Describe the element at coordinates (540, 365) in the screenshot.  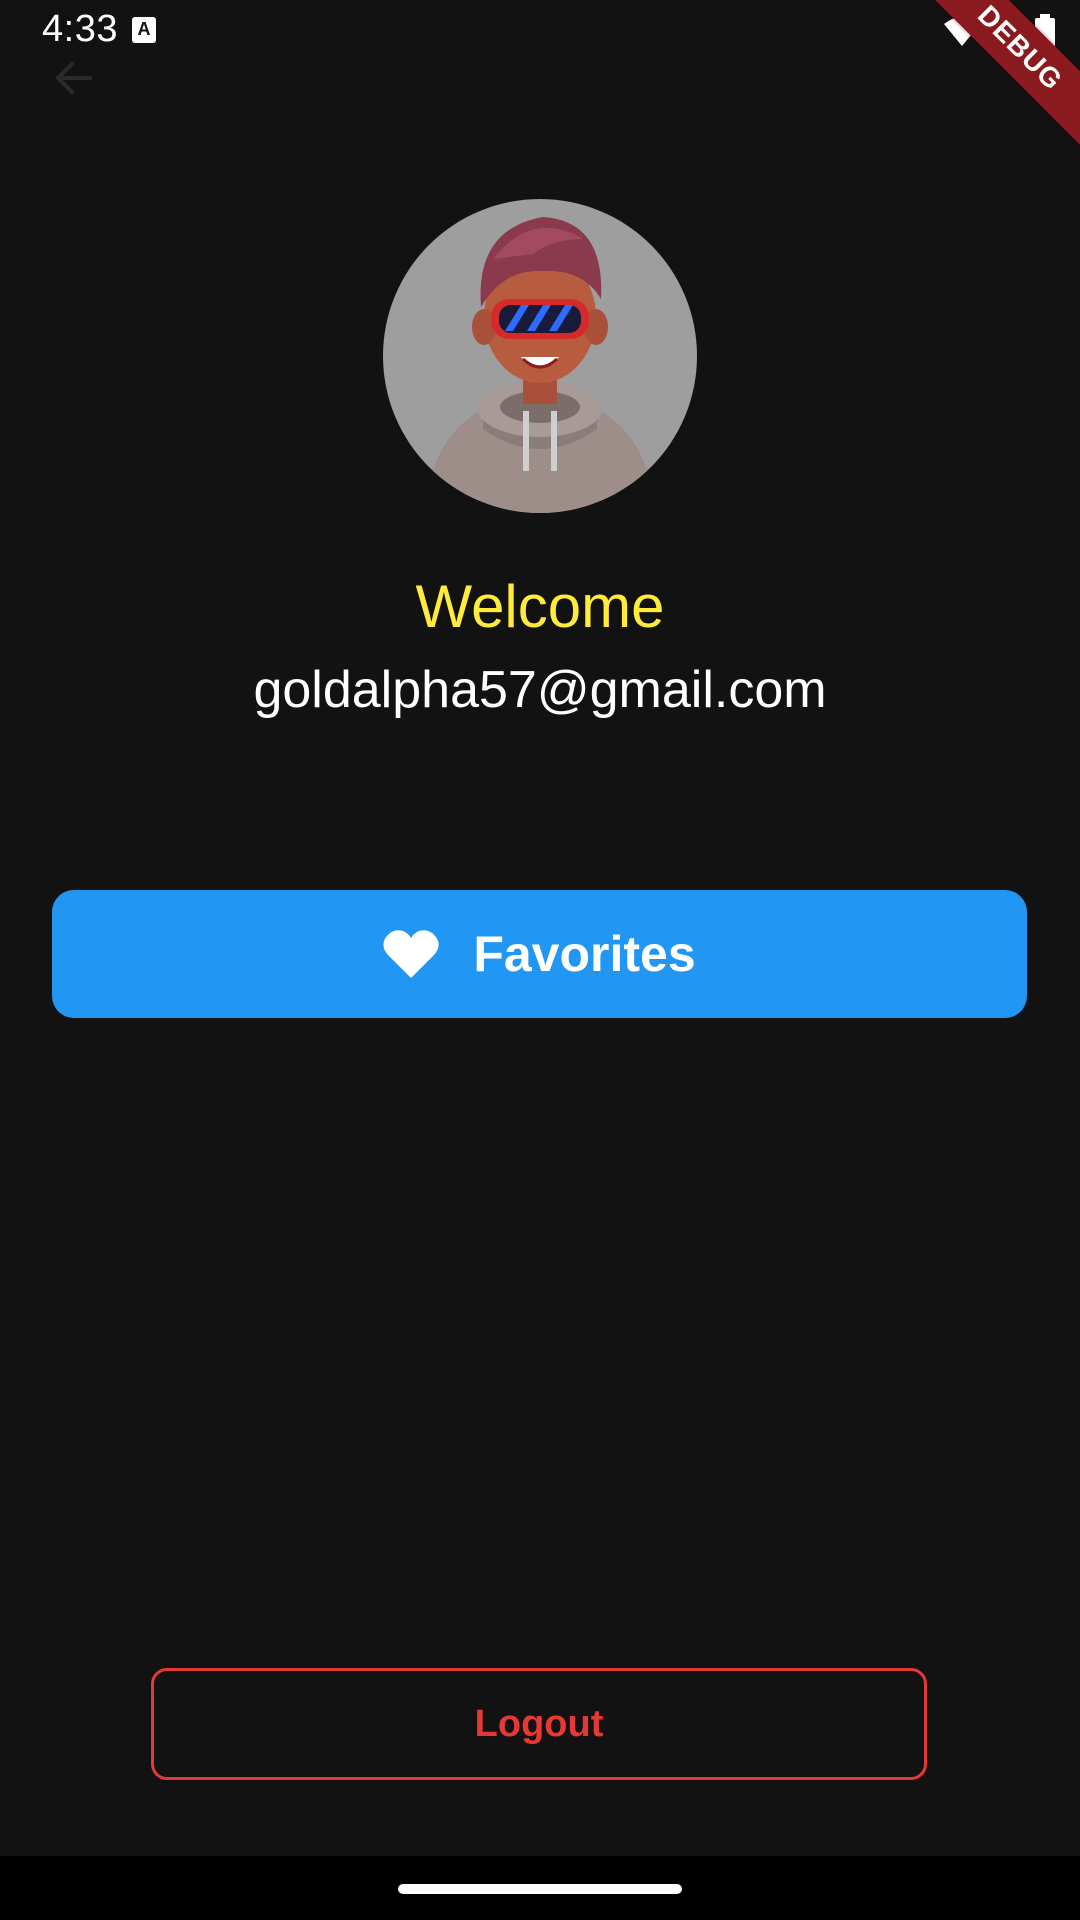
I see `avatar-character-icon` at that location.